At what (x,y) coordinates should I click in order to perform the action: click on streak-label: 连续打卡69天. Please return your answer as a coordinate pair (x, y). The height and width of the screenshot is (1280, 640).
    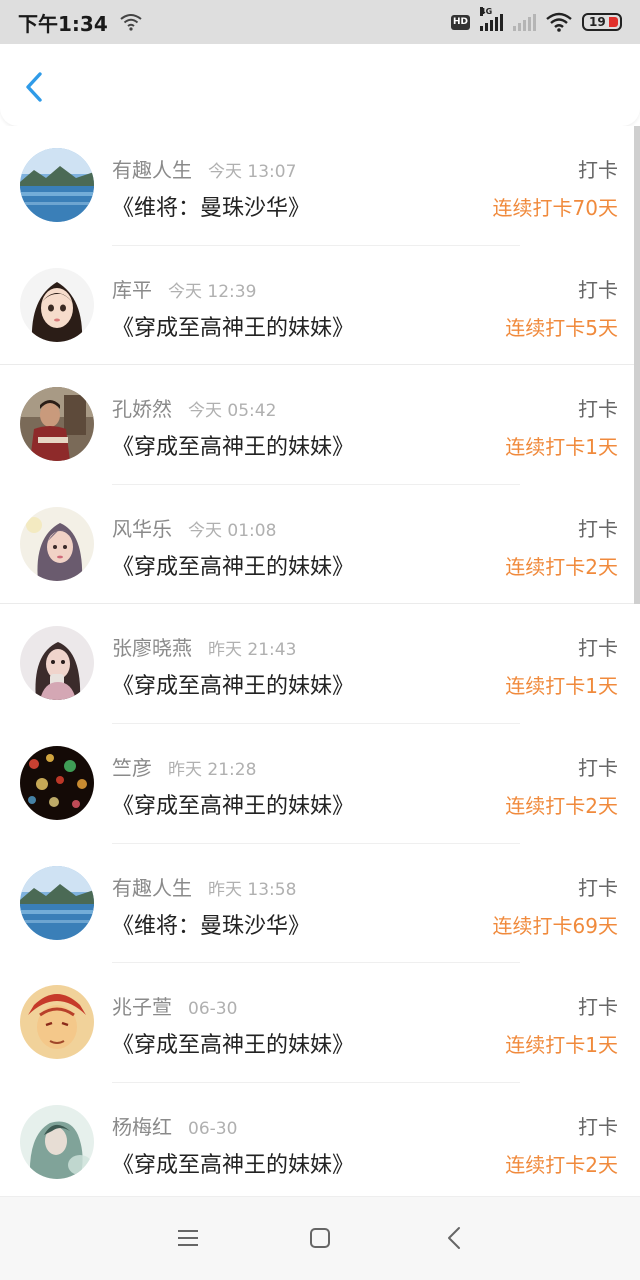
    Looking at the image, I should click on (555, 925).